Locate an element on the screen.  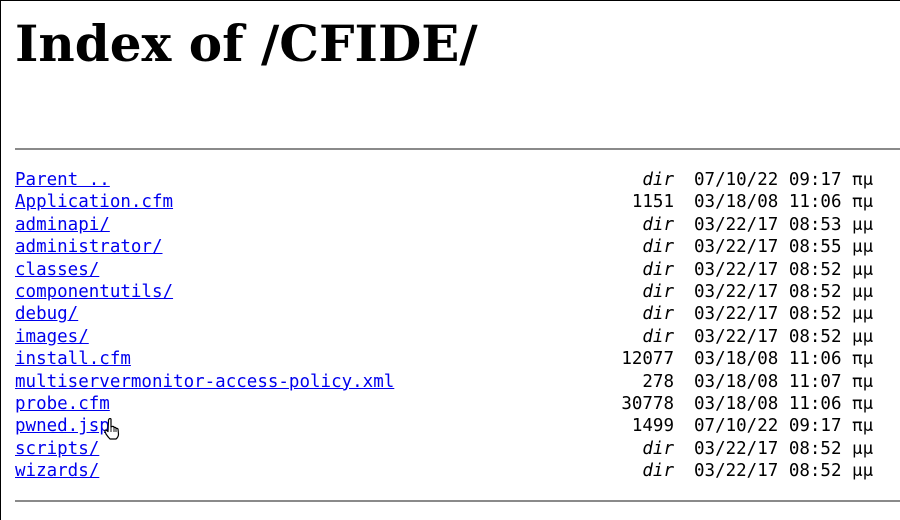
entry-size: 12077 is located at coordinates (647, 359).